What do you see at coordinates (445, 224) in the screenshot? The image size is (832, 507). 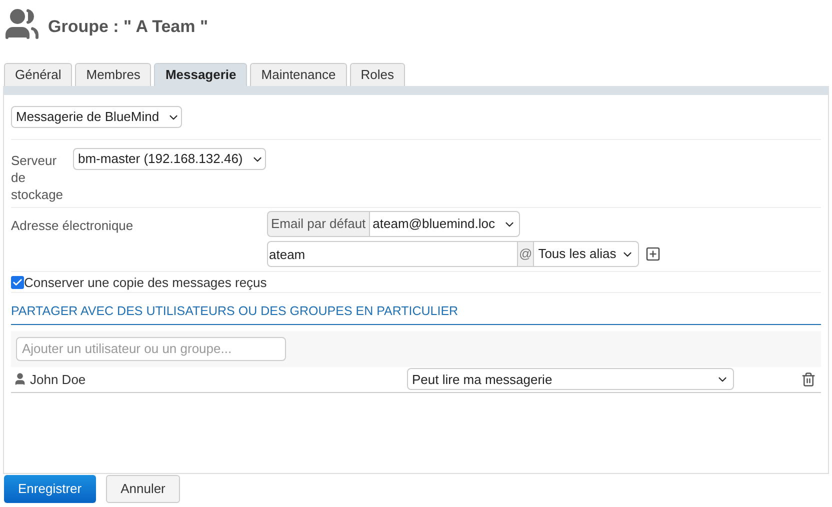 I see `default-email-select: ateam@bluemind.loc` at bounding box center [445, 224].